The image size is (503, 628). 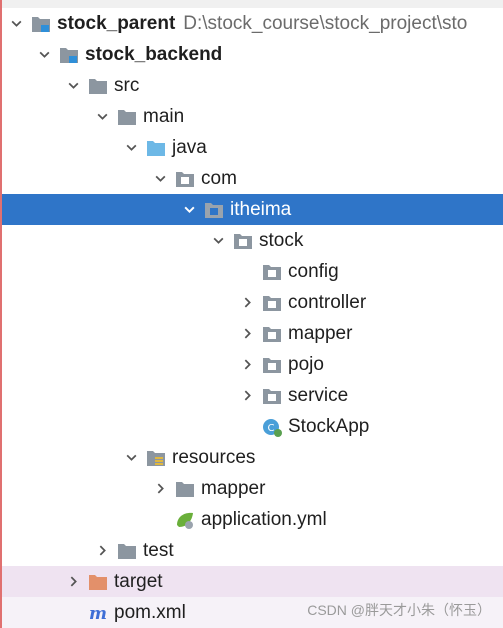 I want to click on svg-text: C, so click(x=271, y=428).